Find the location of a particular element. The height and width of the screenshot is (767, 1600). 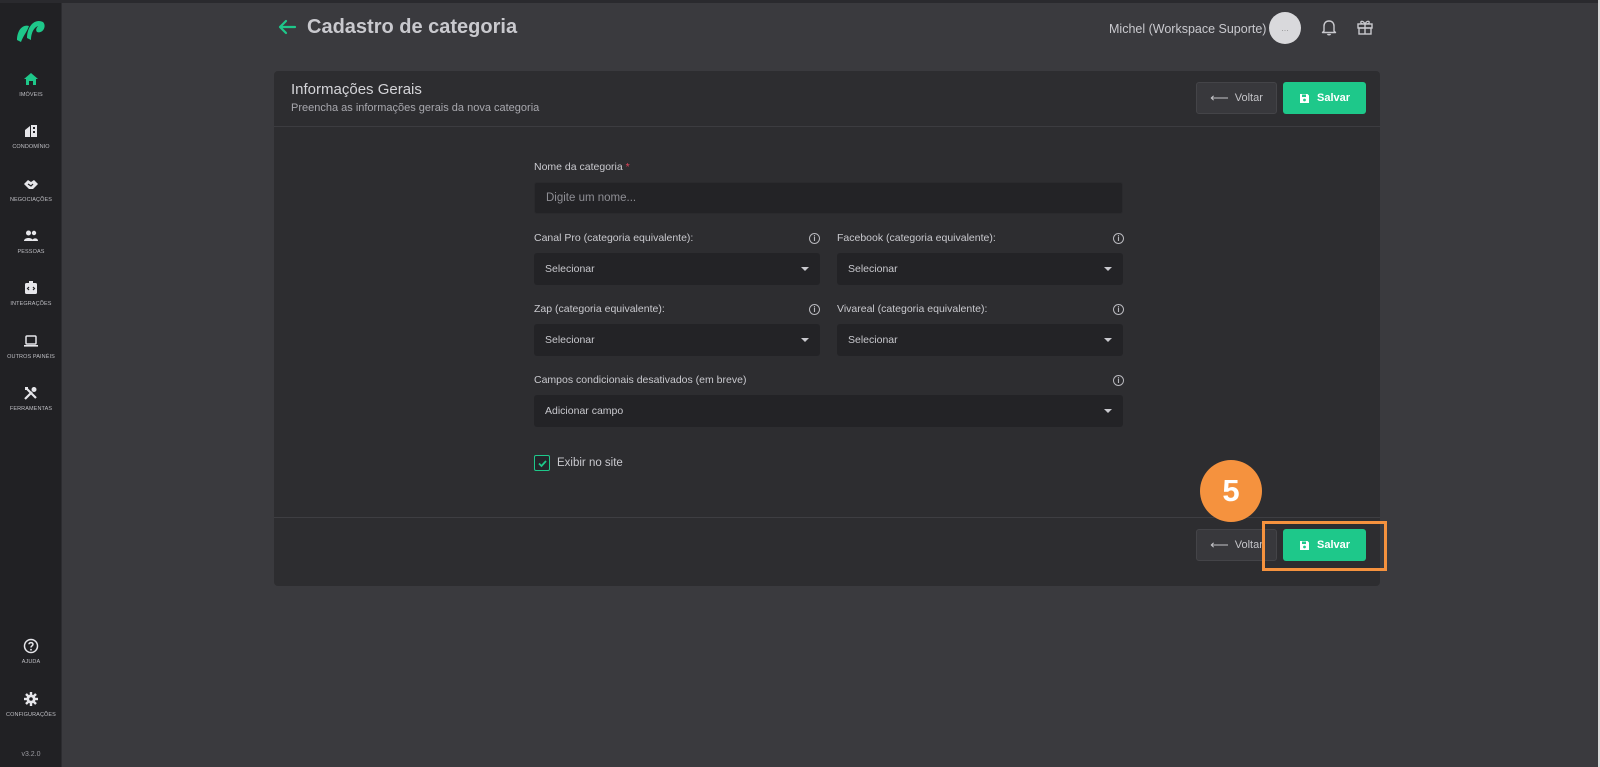

sidebar-item-label: CONFIGURAÇÕES is located at coordinates (31, 715).